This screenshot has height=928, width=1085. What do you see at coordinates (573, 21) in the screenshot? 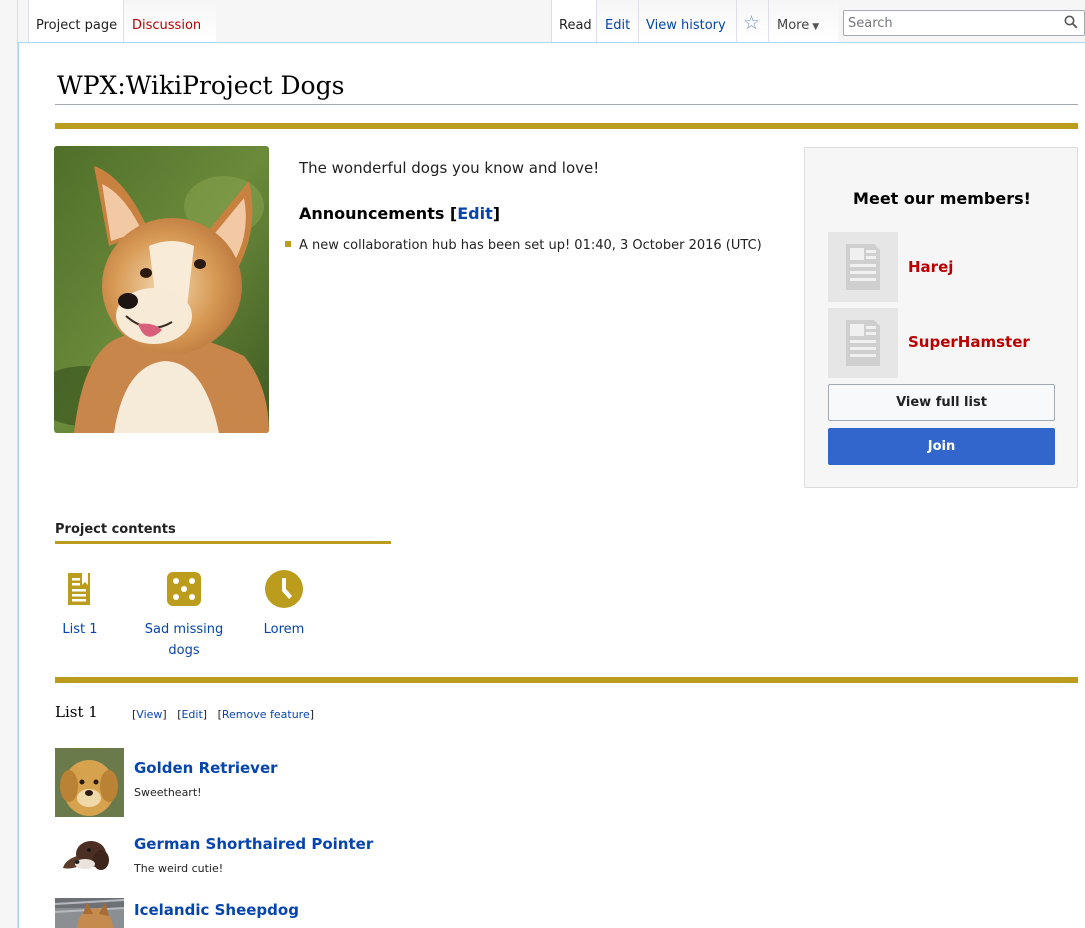
I see `tab-read: Read` at bounding box center [573, 21].